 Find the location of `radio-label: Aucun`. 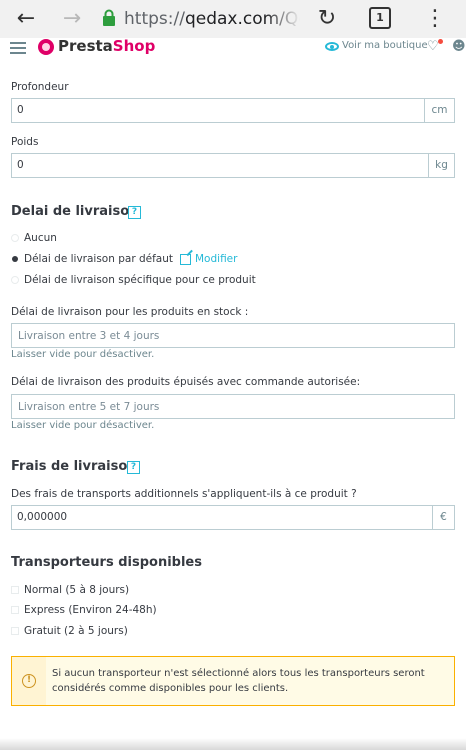

radio-label: Aucun is located at coordinates (40, 238).